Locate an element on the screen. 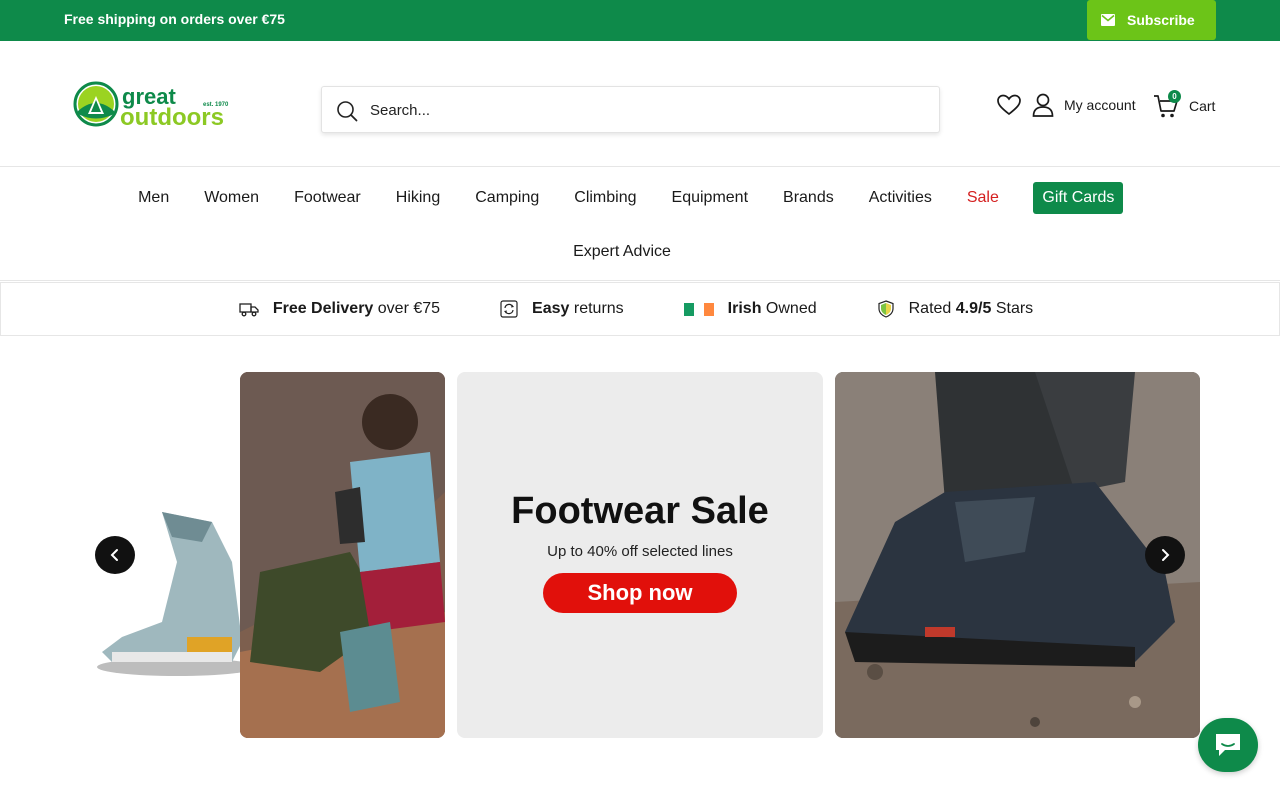  rated-bold: 4.9/5 is located at coordinates (973, 308).